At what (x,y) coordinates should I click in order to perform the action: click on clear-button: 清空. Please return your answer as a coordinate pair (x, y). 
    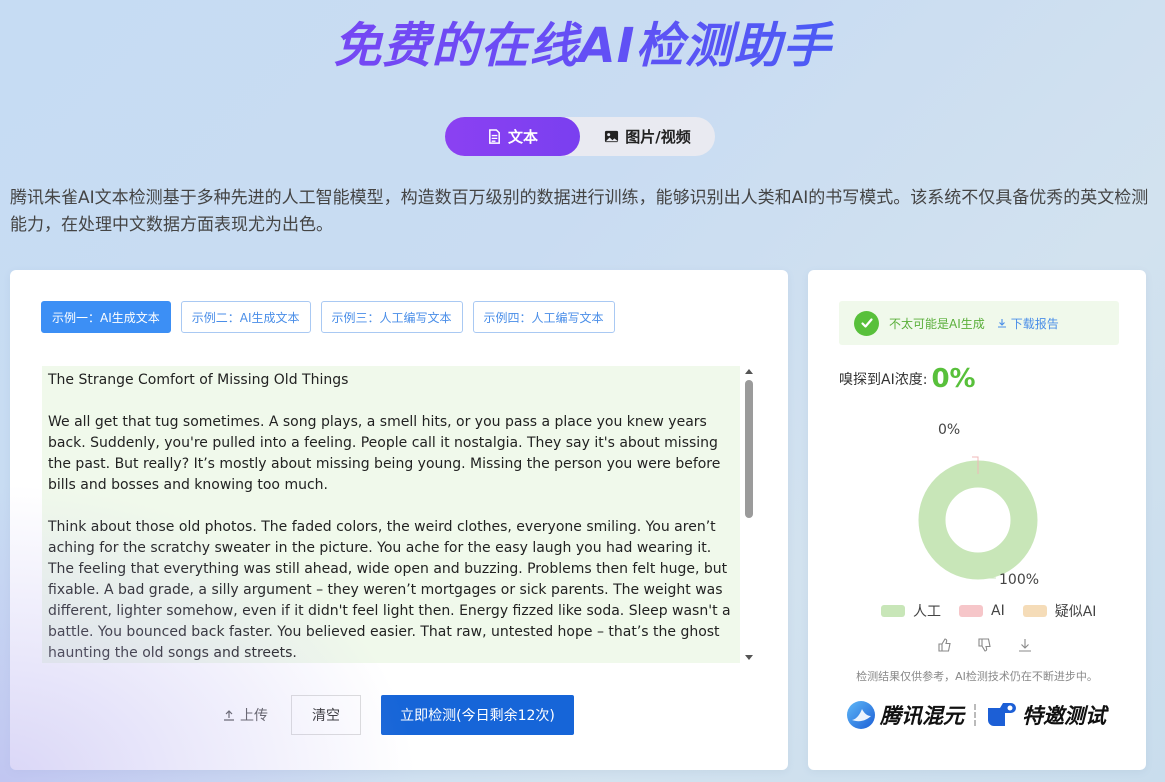
    Looking at the image, I should click on (326, 715).